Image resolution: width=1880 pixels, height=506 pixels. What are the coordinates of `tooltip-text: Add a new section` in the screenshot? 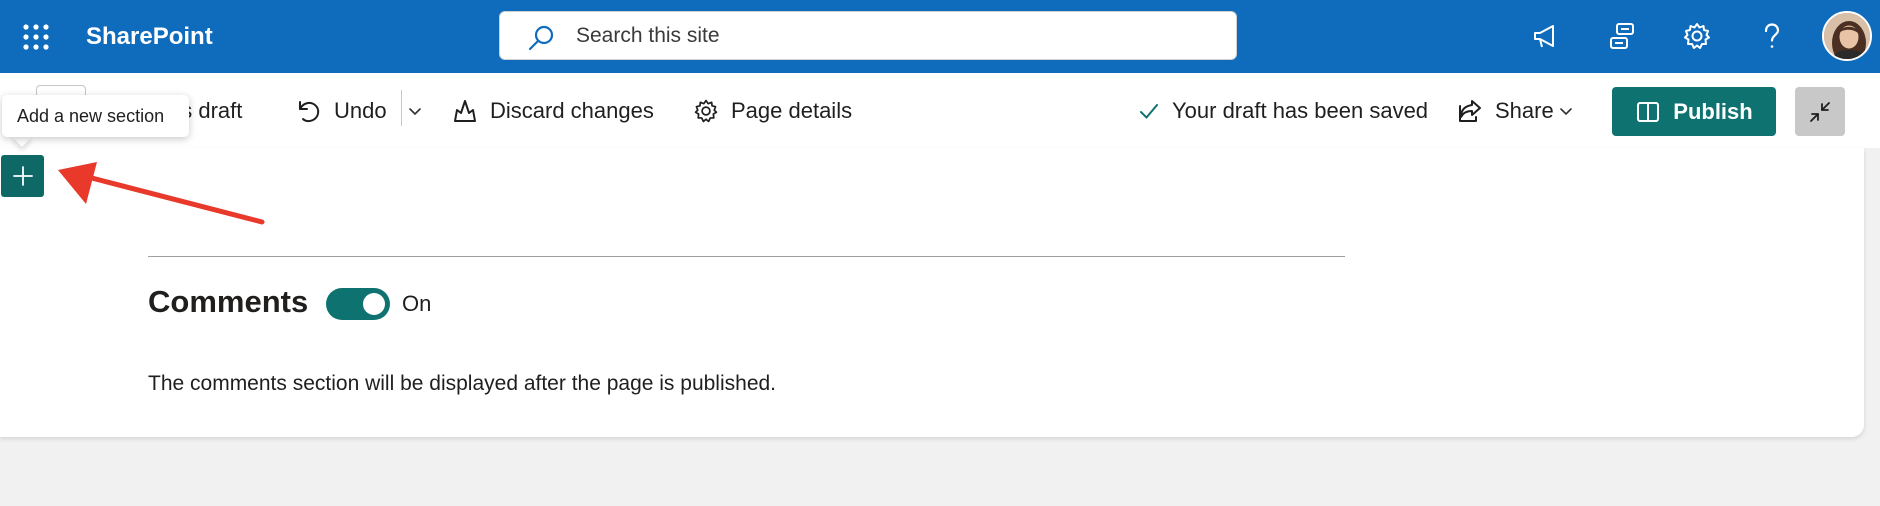 It's located at (91, 115).